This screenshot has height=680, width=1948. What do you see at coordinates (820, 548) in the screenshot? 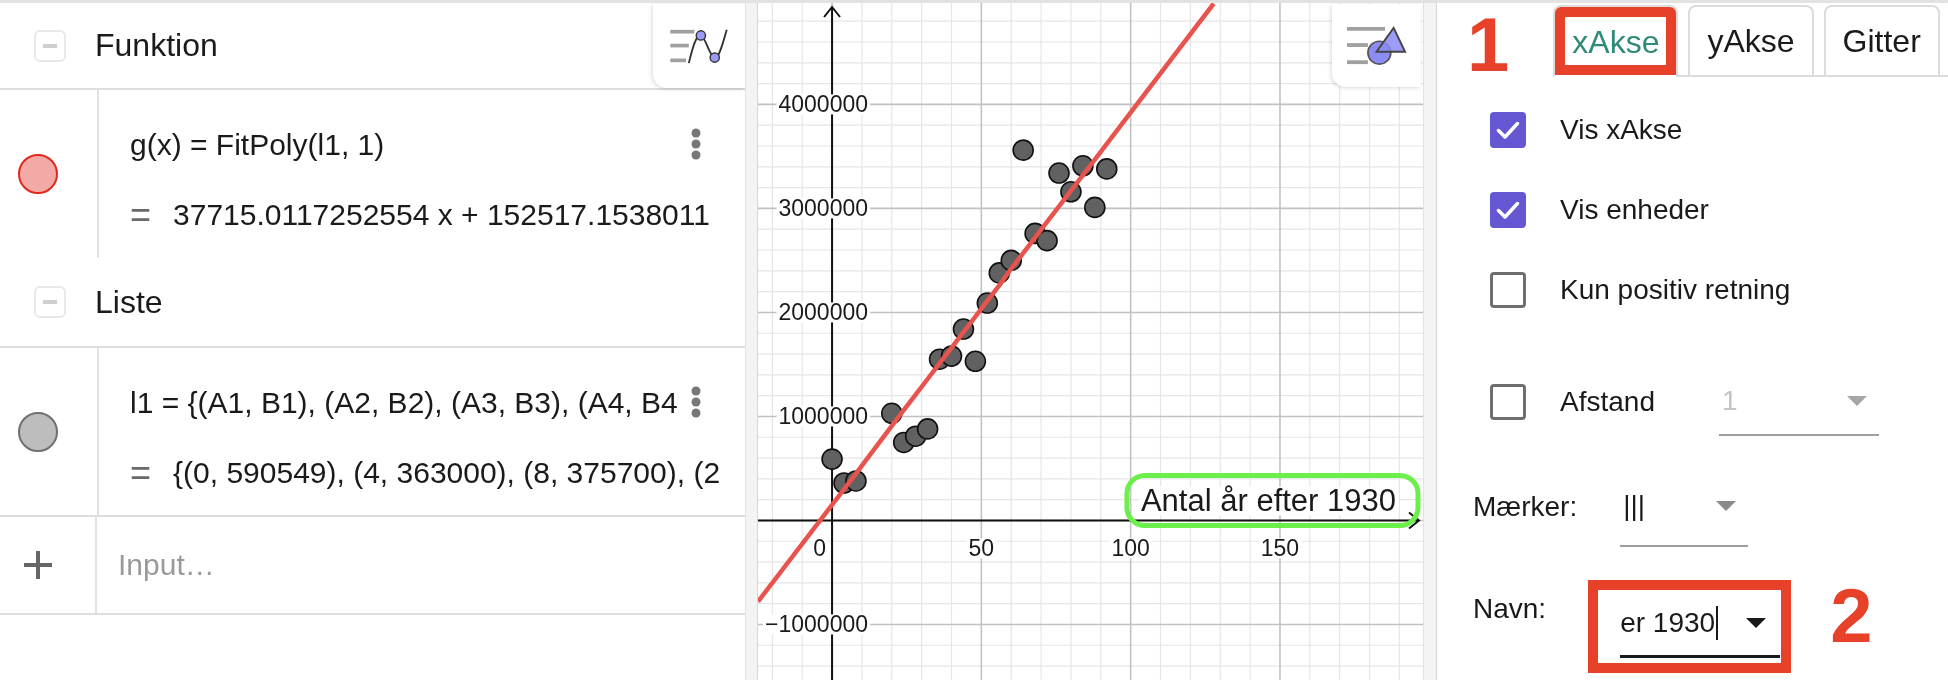
I see `axis-tick-label: 0` at bounding box center [820, 548].